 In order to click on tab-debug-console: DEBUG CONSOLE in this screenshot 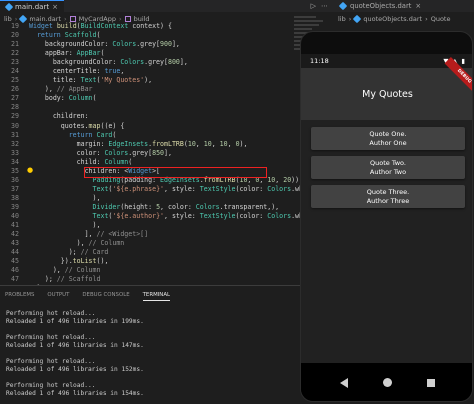, I will do `click(105, 296)`.